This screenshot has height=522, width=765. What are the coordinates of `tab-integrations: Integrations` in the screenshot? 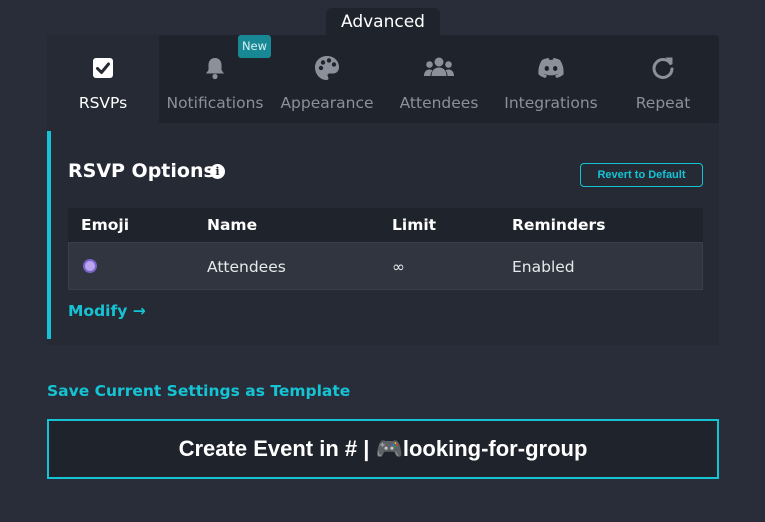 It's located at (551, 79).